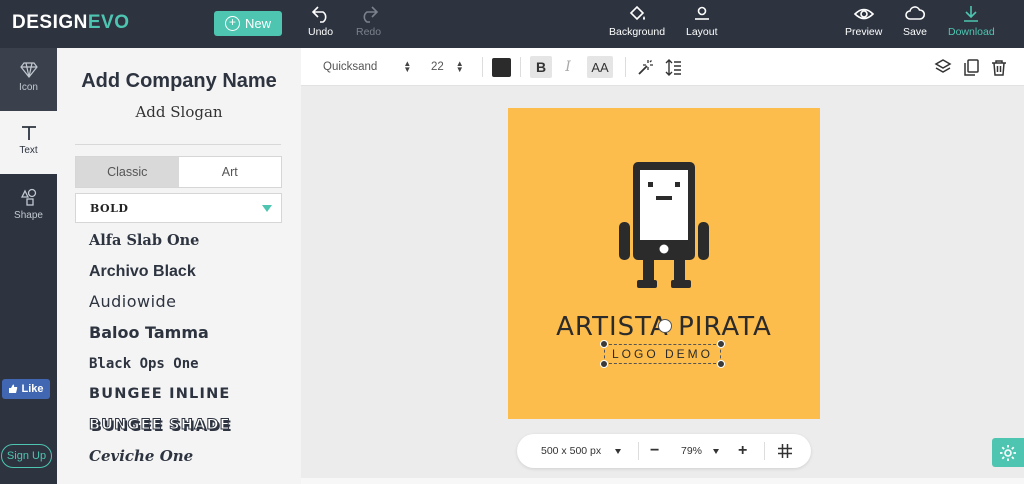  I want to click on font-option: BUNGEE SHADE, so click(160, 430).